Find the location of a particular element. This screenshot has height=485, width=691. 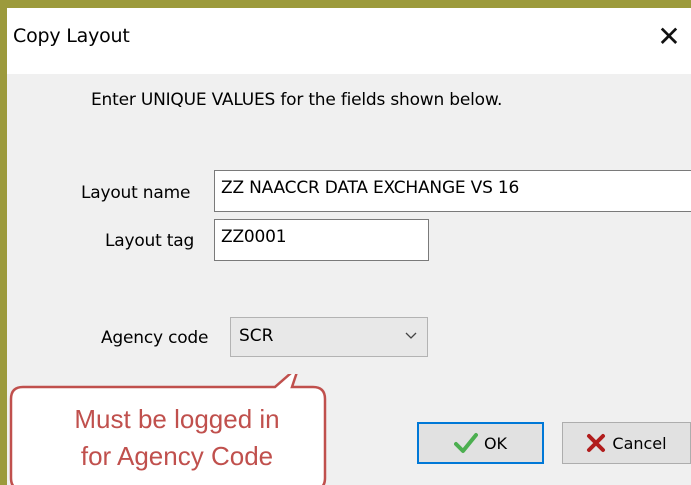

layout-name-input: ZZ NAACCR DATA EXCHANGE VS 16 is located at coordinates (452, 191).